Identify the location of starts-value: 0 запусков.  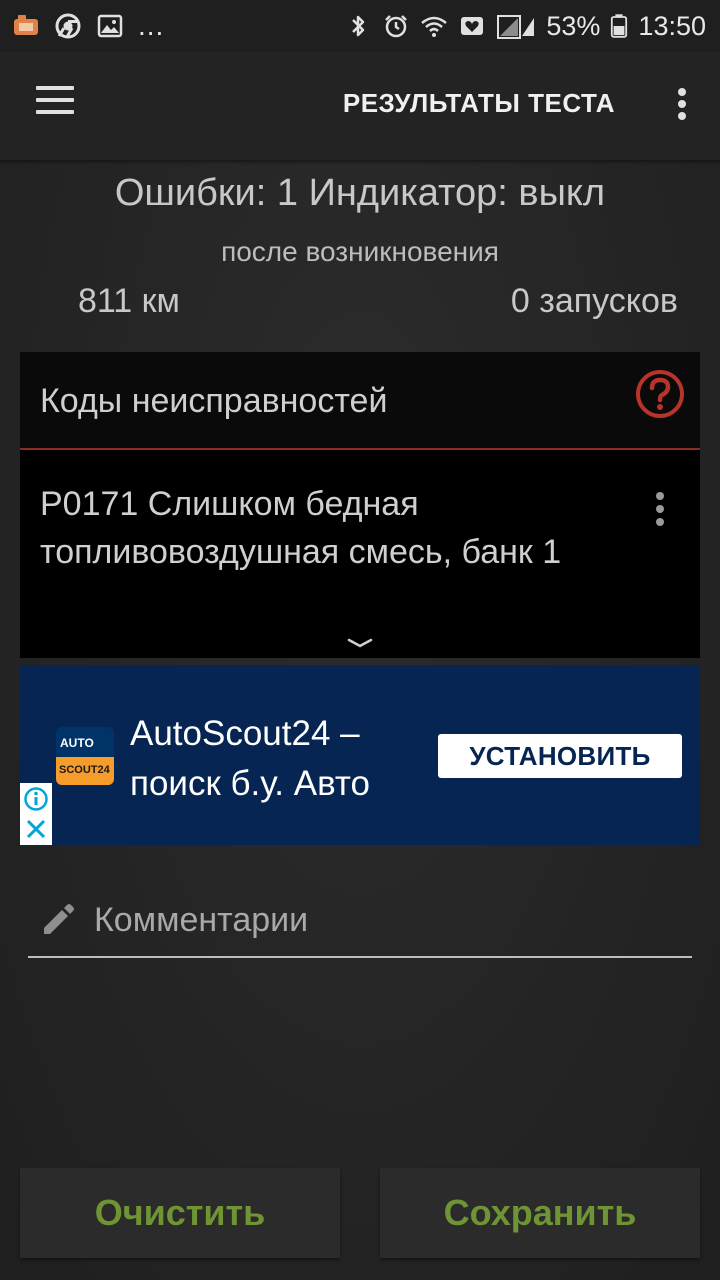
(594, 301).